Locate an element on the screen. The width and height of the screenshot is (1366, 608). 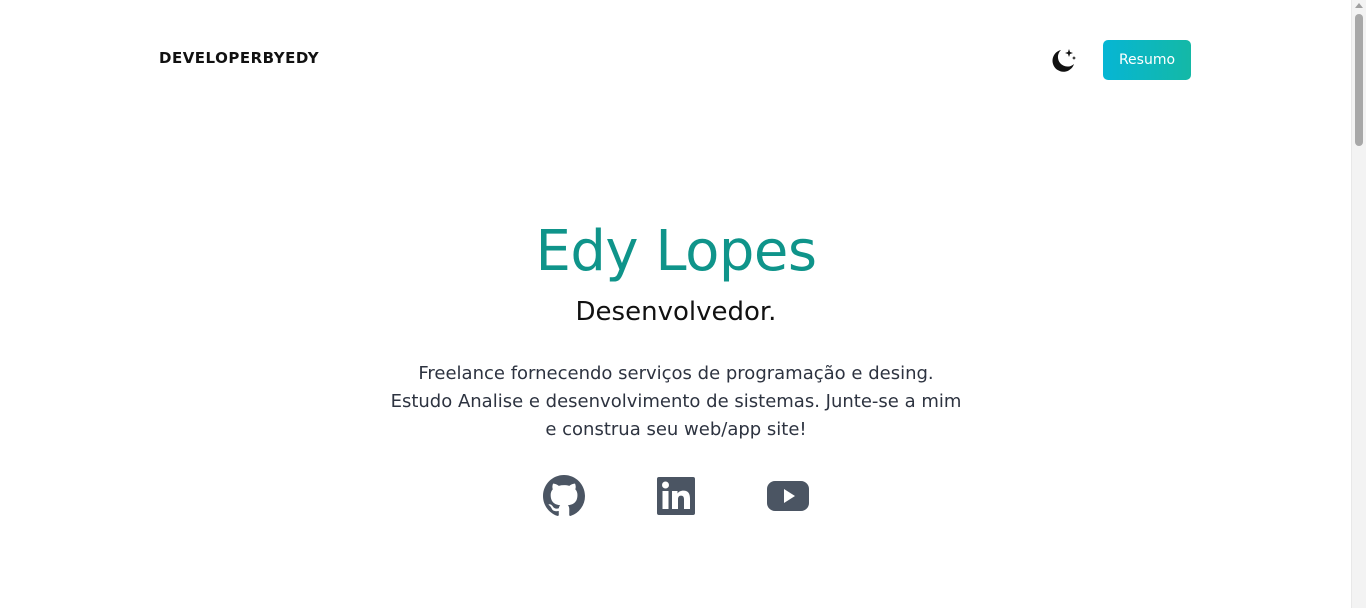
hero-role: Desenvolvedor. is located at coordinates (676, 312).